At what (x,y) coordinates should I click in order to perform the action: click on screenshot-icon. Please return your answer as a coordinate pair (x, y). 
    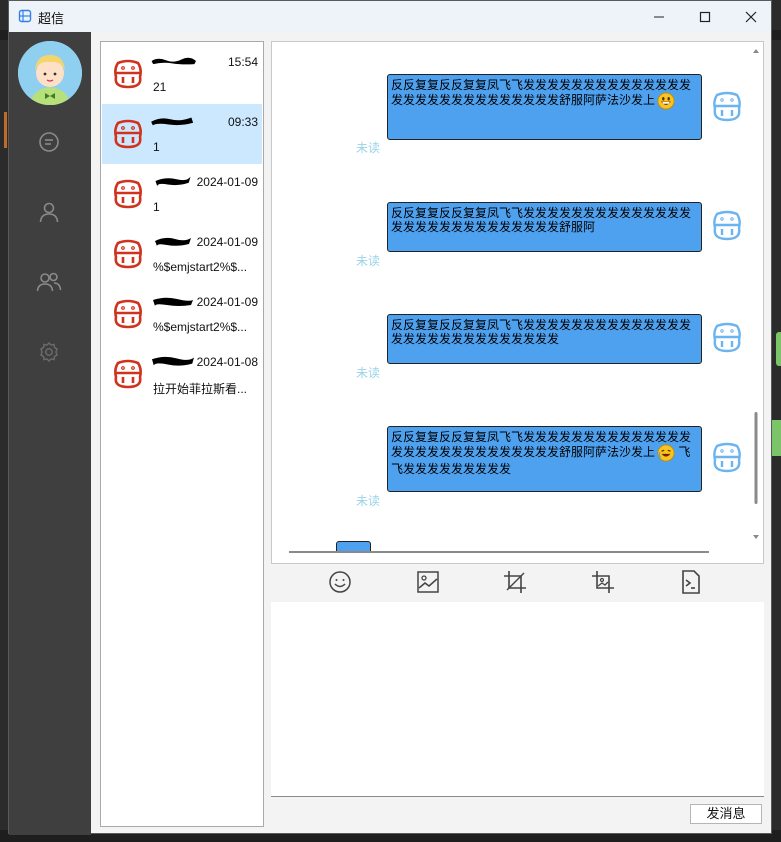
    Looking at the image, I should click on (603, 582).